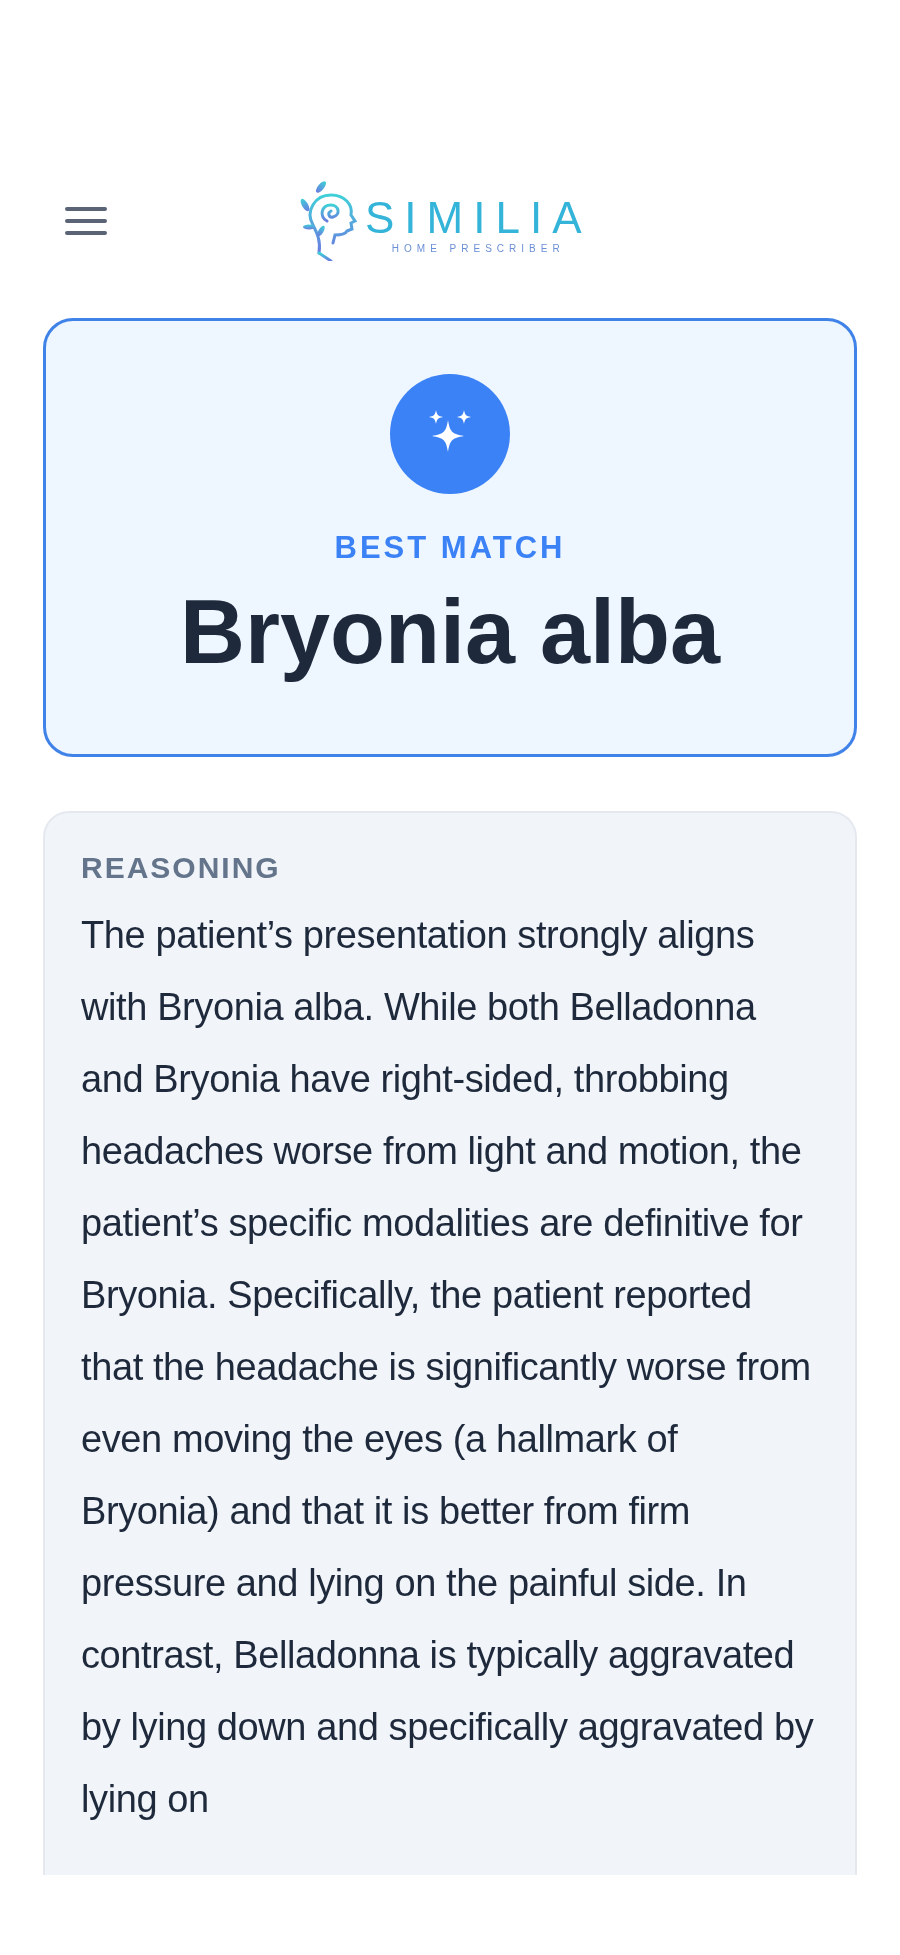 The height and width of the screenshot is (1955, 900). I want to click on logo-subtitle: HOME PRESCRIBER, so click(478, 248).